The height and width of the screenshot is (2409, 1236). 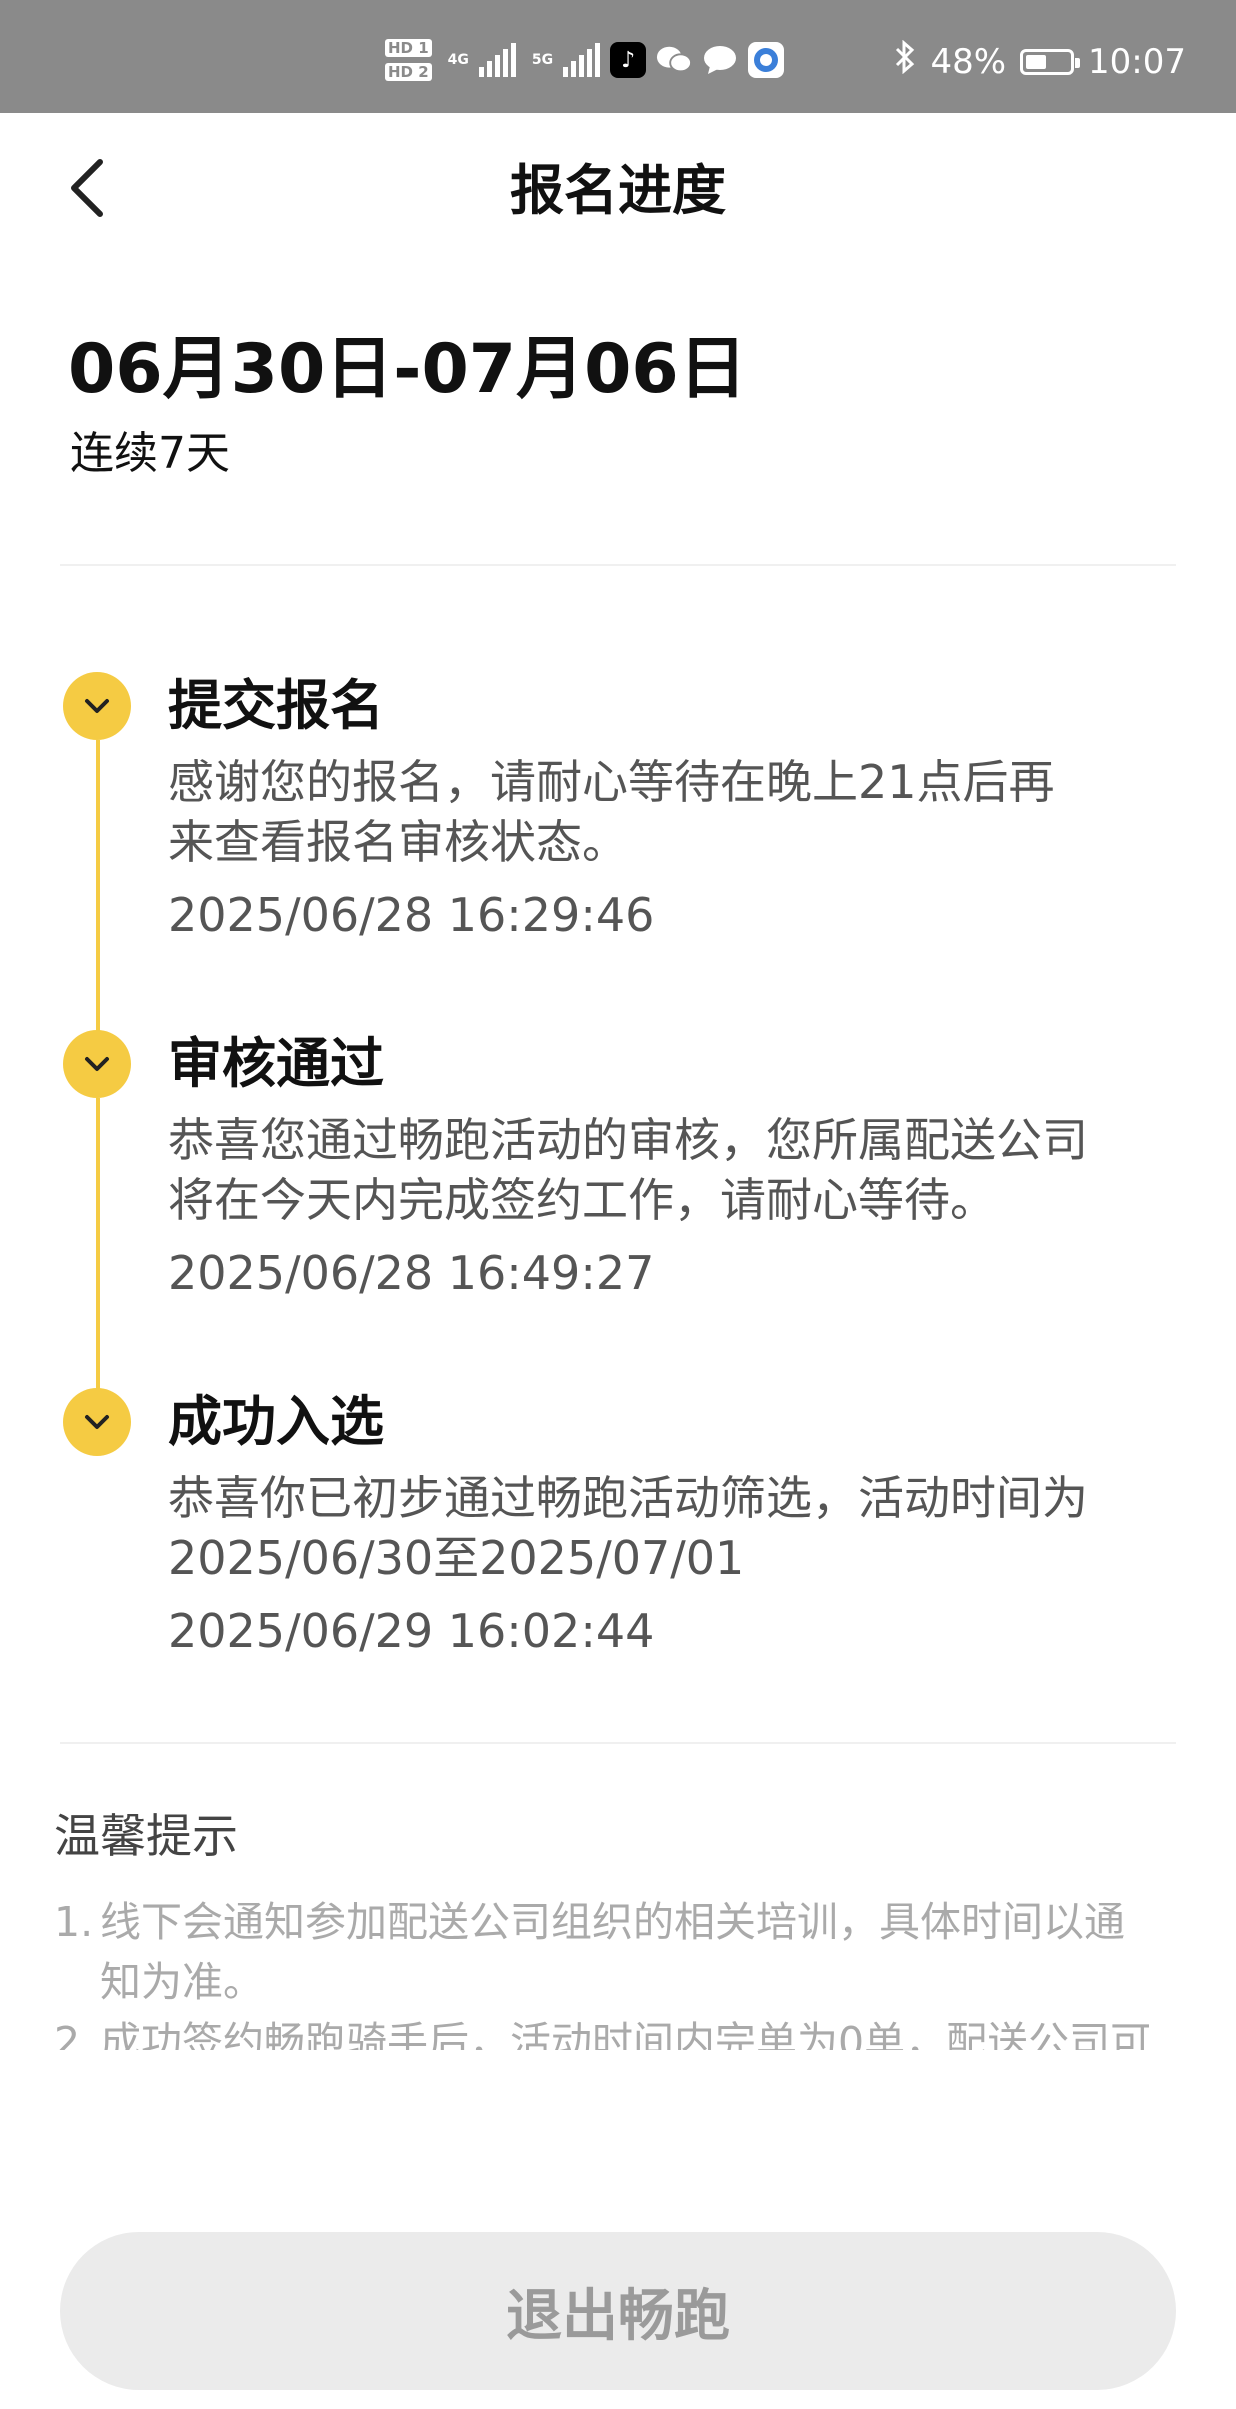 What do you see at coordinates (398, 842) in the screenshot?
I see `step-description-line: 来查看报名审核状态。` at bounding box center [398, 842].